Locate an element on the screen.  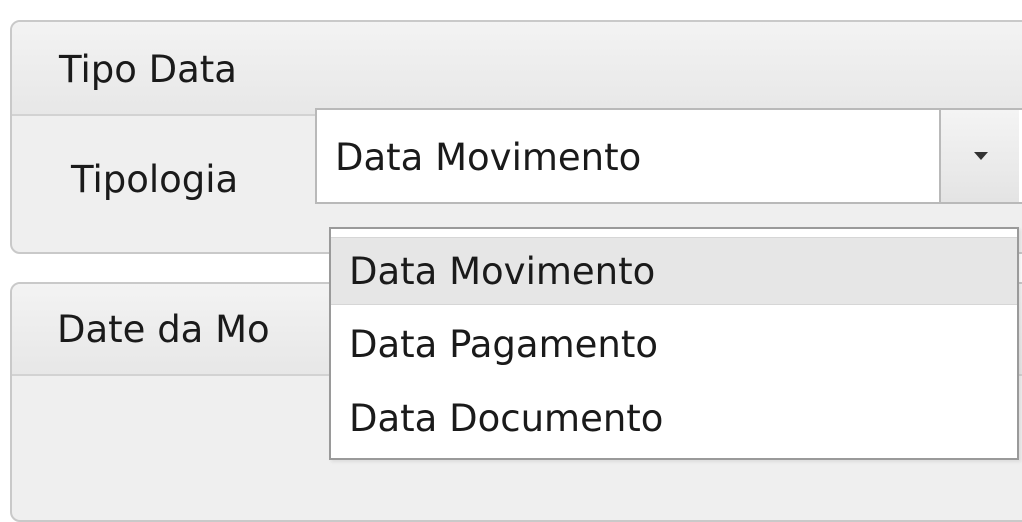
dropdown-item-data-pagamento: Data Pagamento is located at coordinates (674, 345).